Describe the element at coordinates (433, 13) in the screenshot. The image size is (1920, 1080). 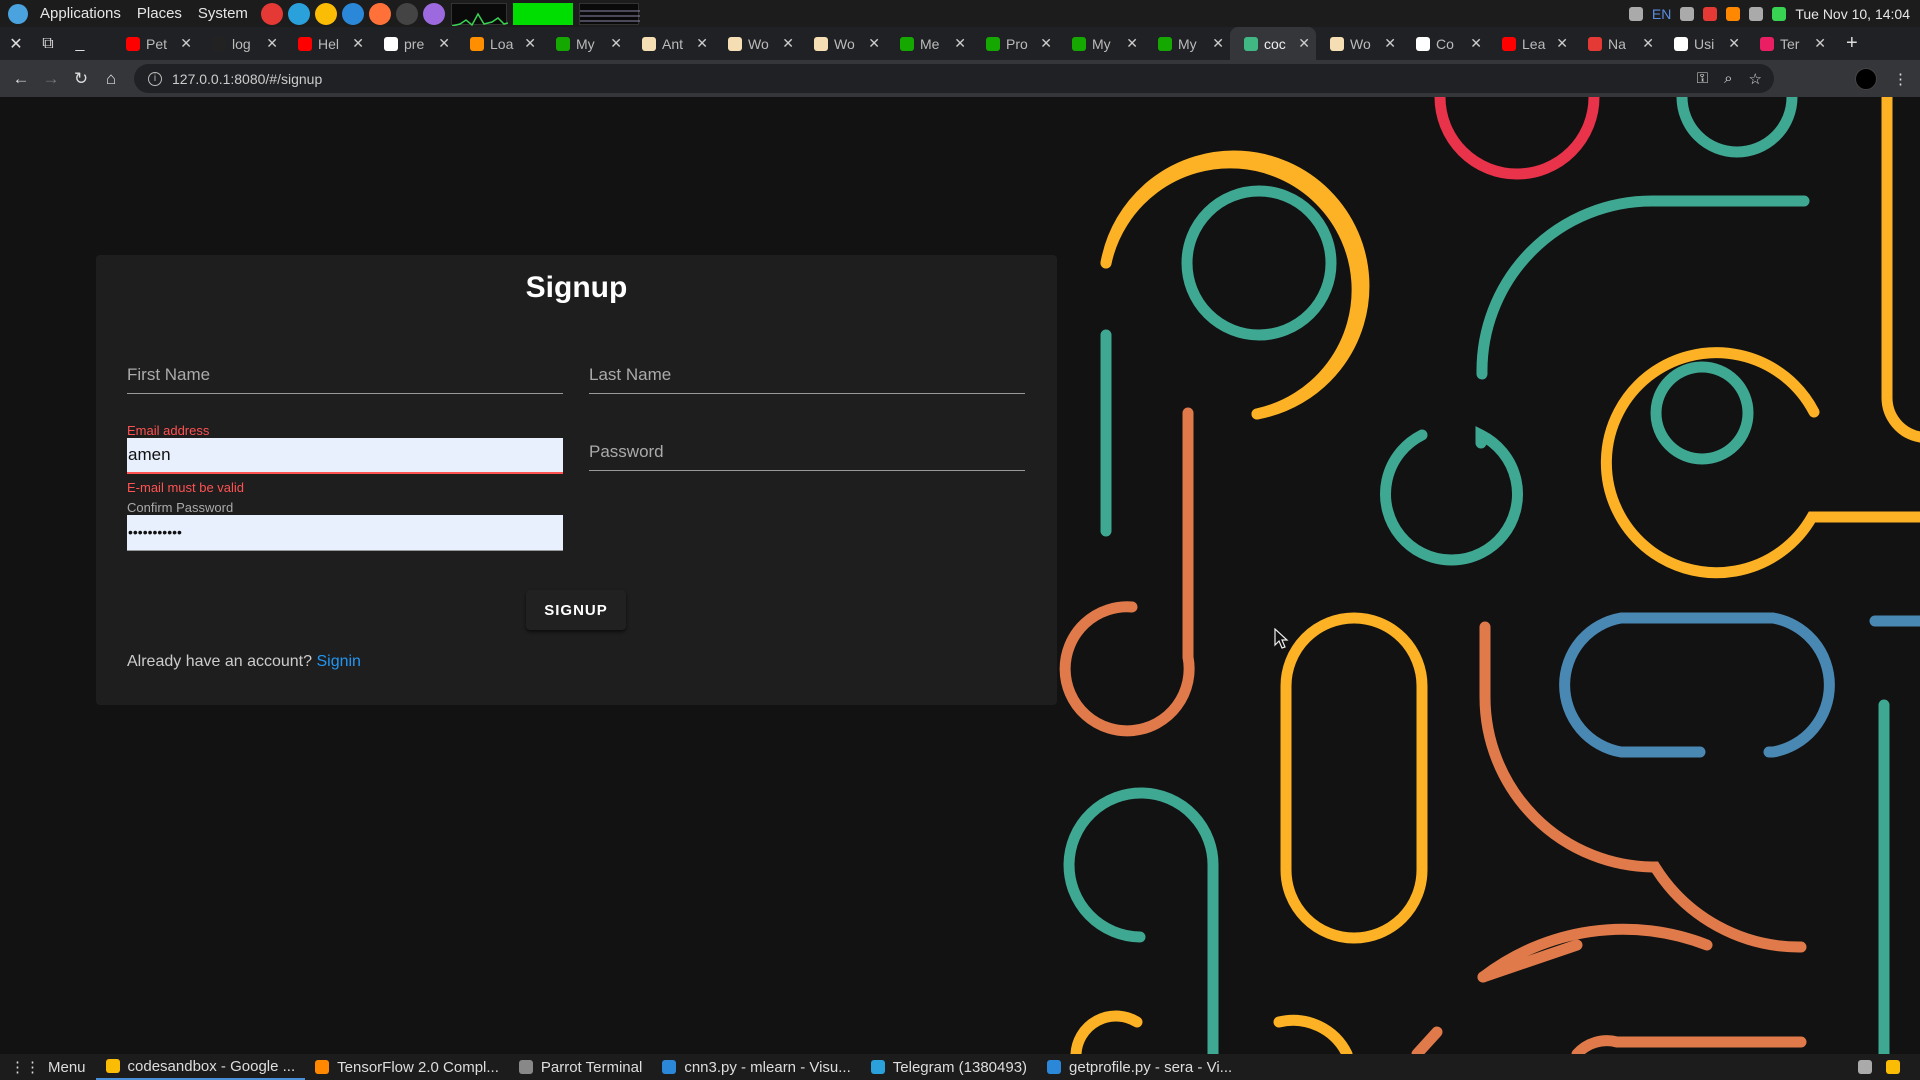
I see `notes-launcher-icon` at that location.